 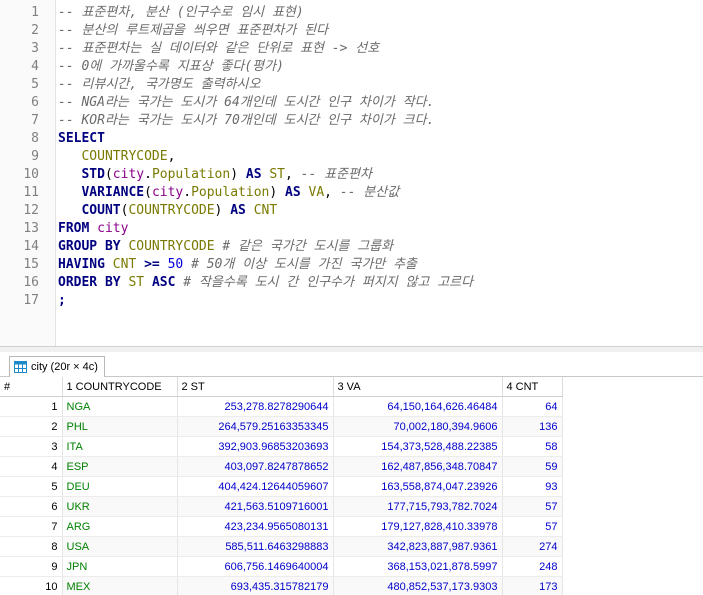 What do you see at coordinates (228, 193) in the screenshot?
I see `code-line: VARIANCE(city.Population) AS VA, -- 분산값` at bounding box center [228, 193].